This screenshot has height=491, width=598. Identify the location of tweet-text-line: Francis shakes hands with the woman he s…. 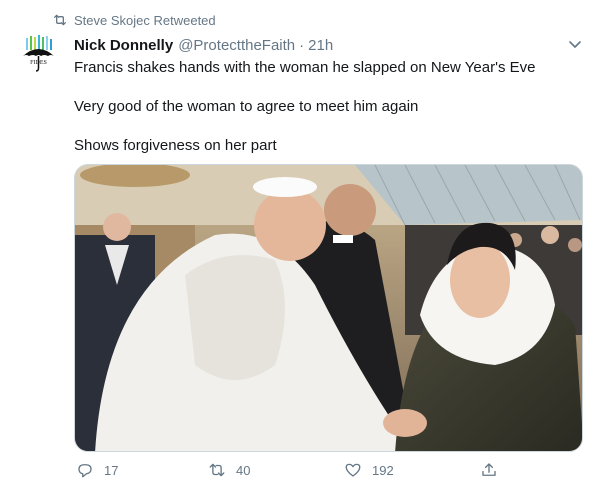
(305, 67).